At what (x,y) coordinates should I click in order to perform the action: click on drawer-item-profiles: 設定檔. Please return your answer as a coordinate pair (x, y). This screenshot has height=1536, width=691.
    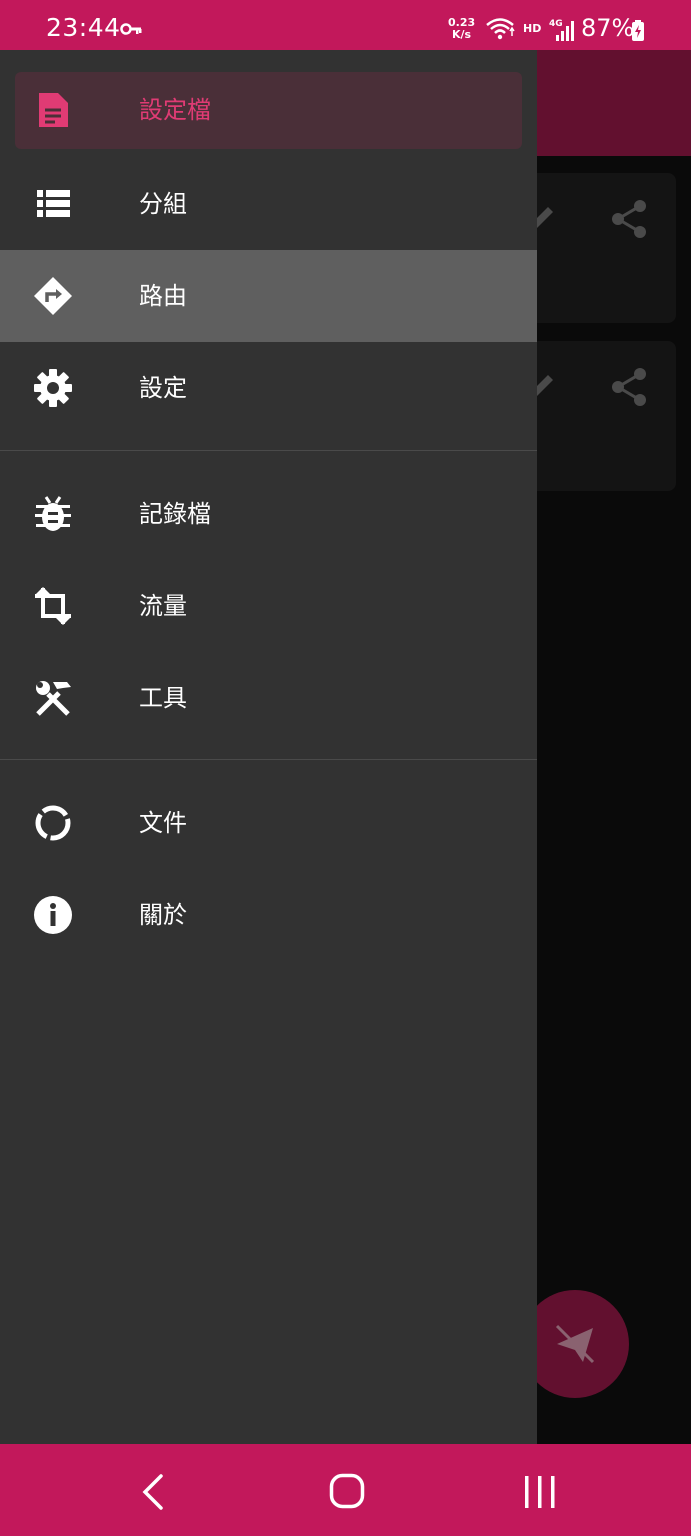
    Looking at the image, I should click on (268, 107).